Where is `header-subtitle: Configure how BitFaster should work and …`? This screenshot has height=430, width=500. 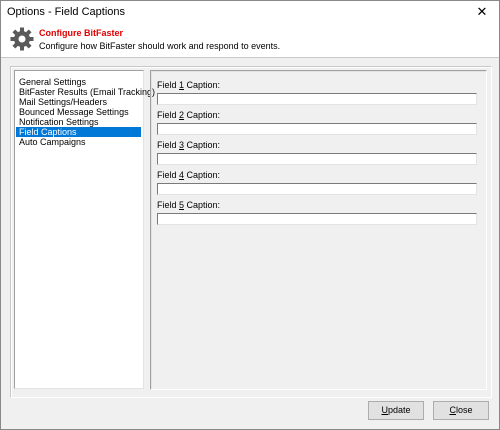
header-subtitle: Configure how BitFaster should work and … is located at coordinates (160, 46).